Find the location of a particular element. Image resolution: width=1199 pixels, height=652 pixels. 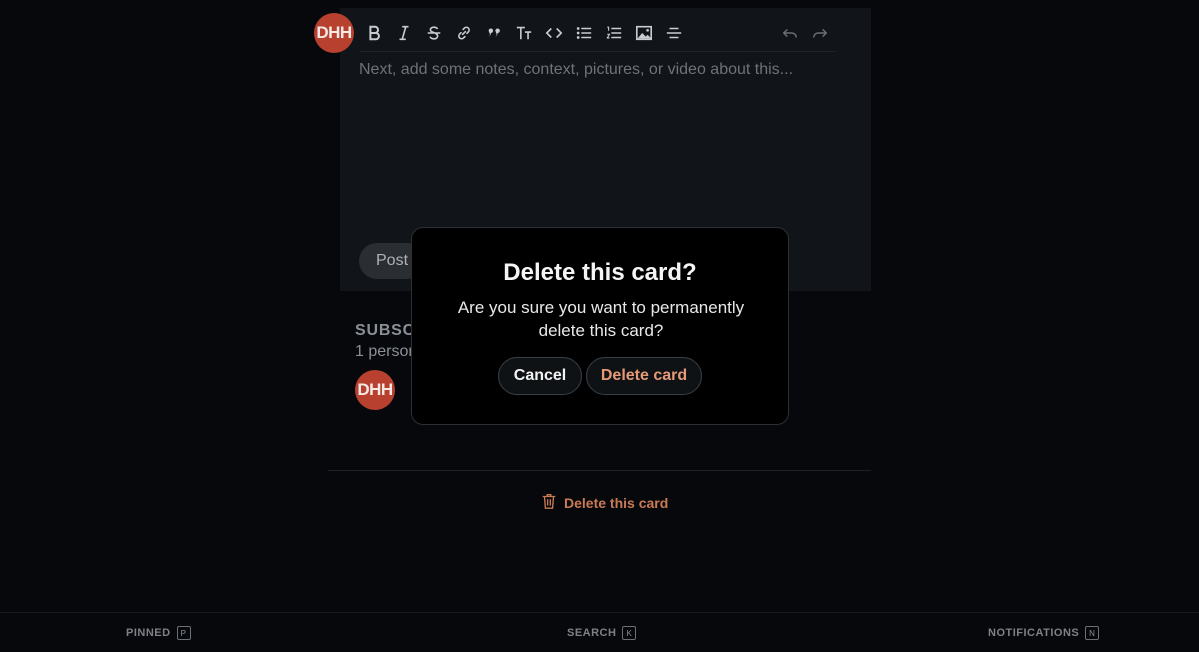

dialog-title: Delete this card? is located at coordinates (600, 272).